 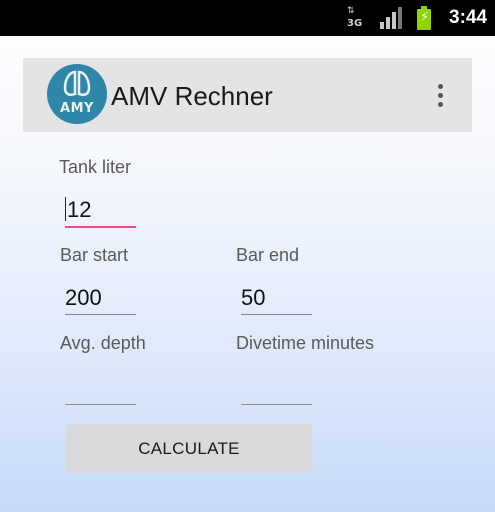 I want to click on status-bar: ⇅ 3G ⚡ 3:44, so click(x=247, y=18).